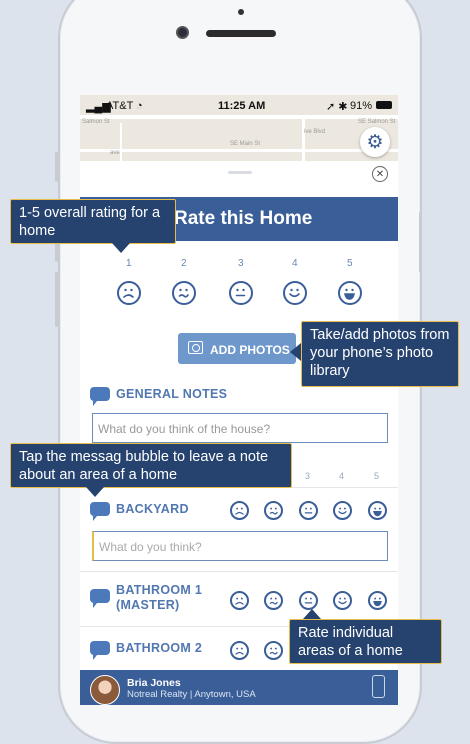 The image size is (470, 744). Describe the element at coordinates (361, 106) in the screenshot. I see `battery-percentage: 91%` at that location.